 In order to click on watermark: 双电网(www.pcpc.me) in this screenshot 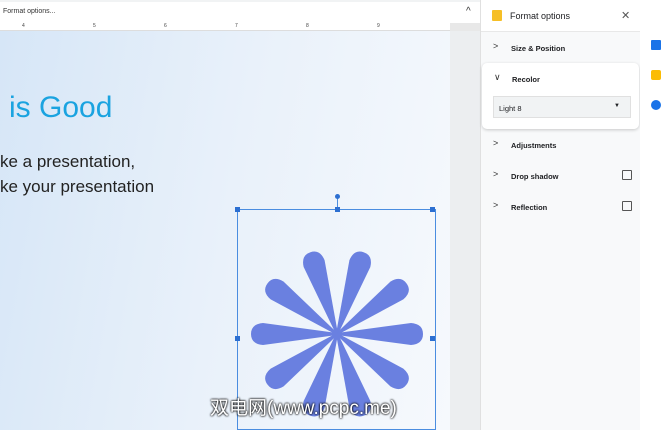, I will do `click(303, 408)`.